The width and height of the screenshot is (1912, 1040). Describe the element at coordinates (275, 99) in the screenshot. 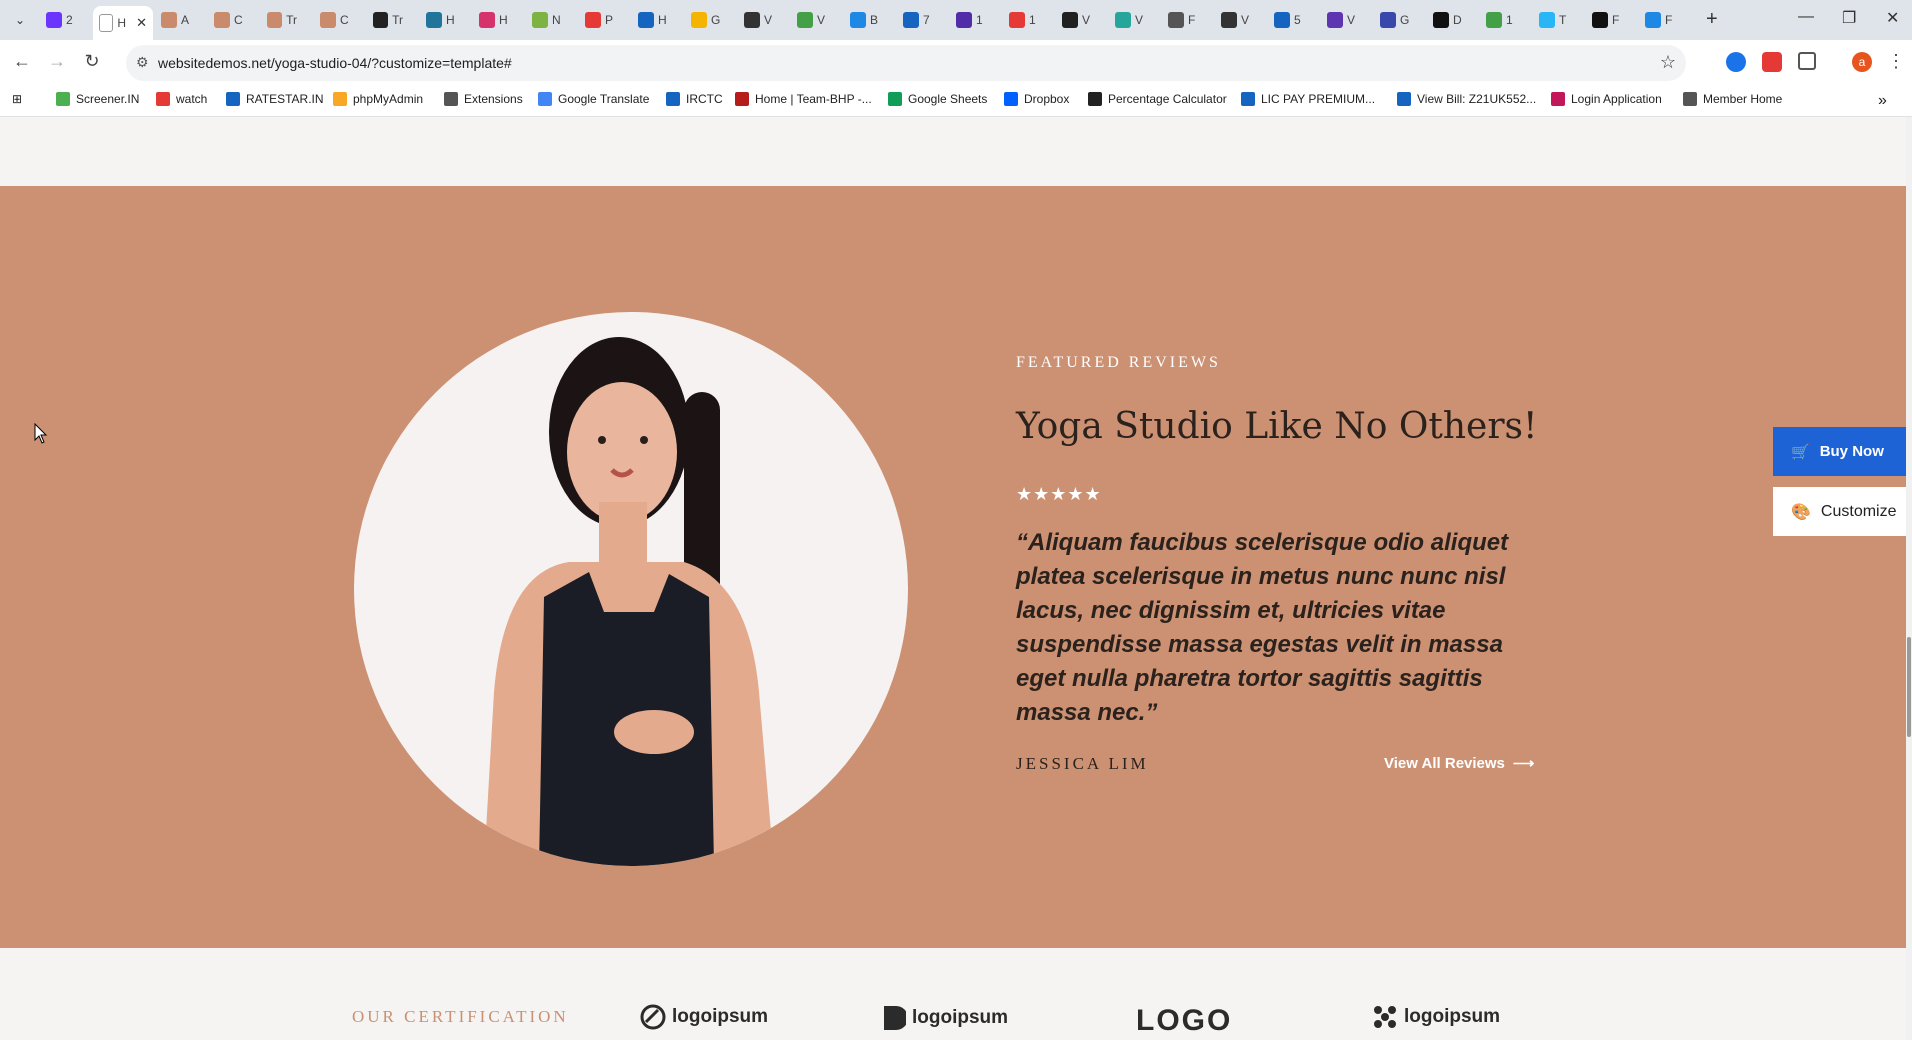

I see `bookmark-item: RATESTAR.IN` at that location.